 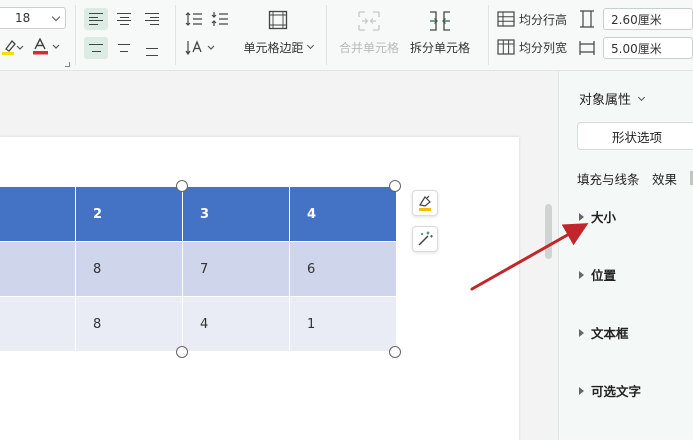 I want to click on cell-margin-icon, so click(x=278, y=20).